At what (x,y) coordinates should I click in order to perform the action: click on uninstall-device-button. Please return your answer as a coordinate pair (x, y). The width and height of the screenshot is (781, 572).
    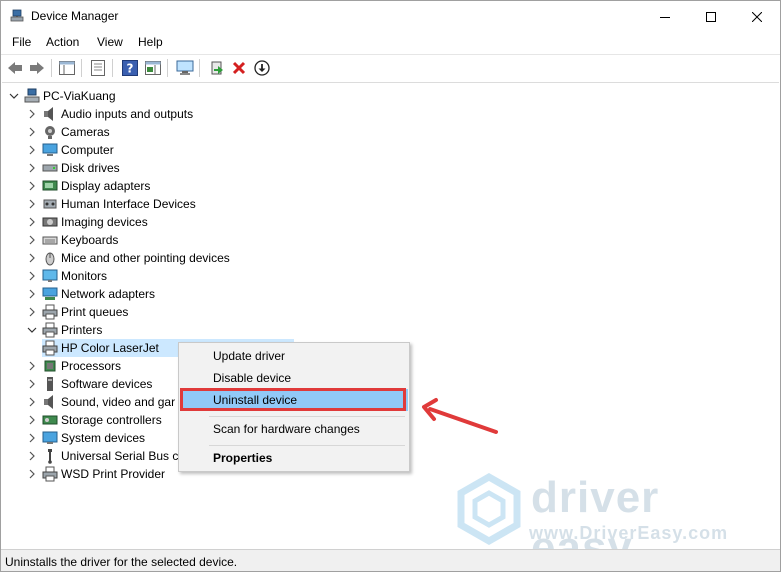
    Looking at the image, I should click on (239, 68).